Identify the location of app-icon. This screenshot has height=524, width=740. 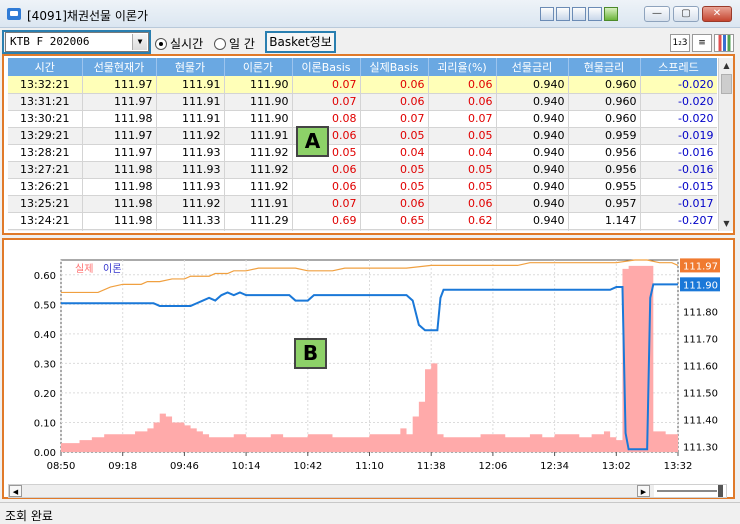
(14, 14).